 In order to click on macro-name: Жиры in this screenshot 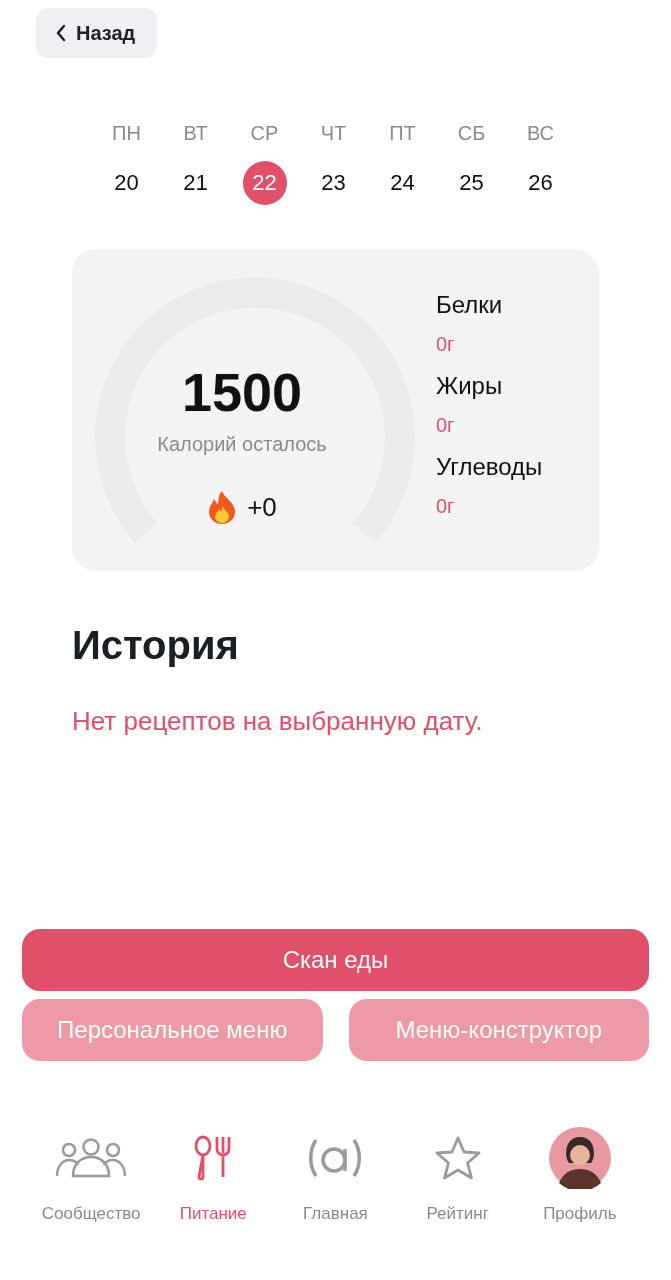, I will do `click(470, 386)`.